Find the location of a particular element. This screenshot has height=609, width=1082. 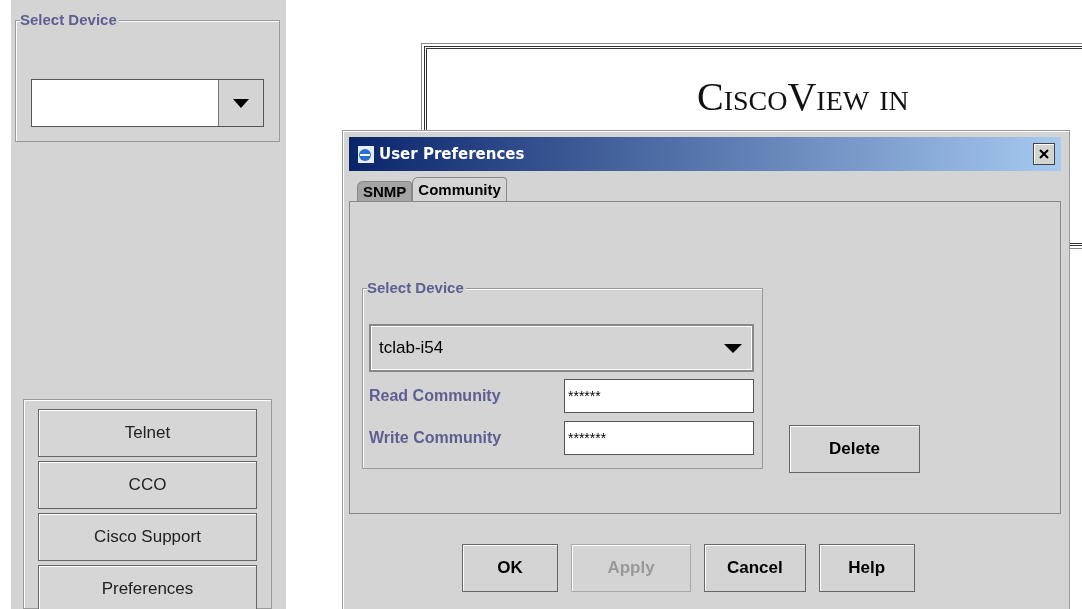

dialog-button: Cancel is located at coordinates (755, 568).